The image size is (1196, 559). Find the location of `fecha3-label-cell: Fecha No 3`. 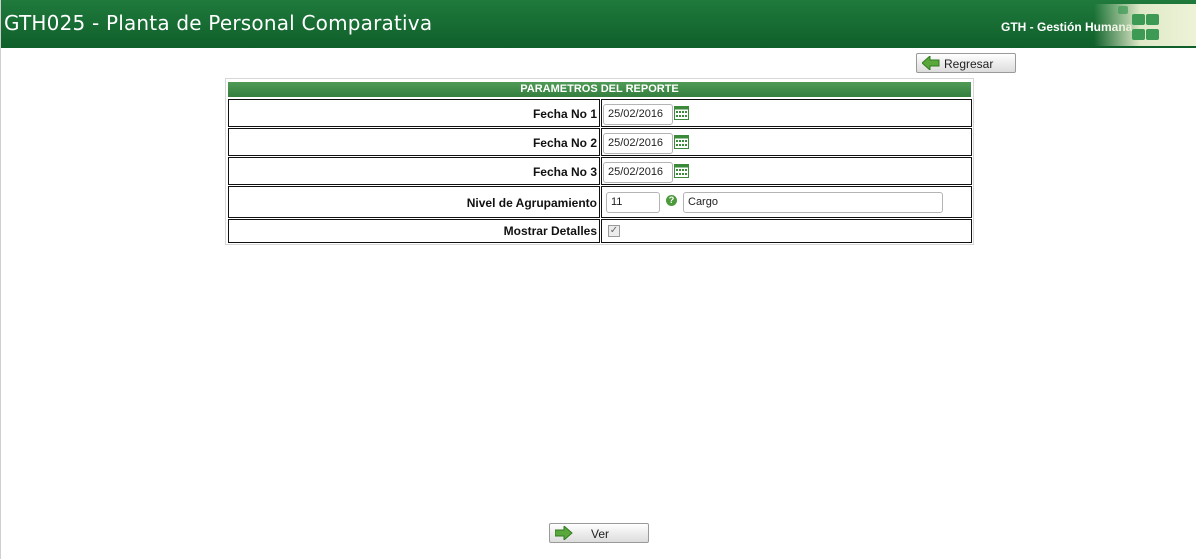

fecha3-label-cell: Fecha No 3 is located at coordinates (414, 171).